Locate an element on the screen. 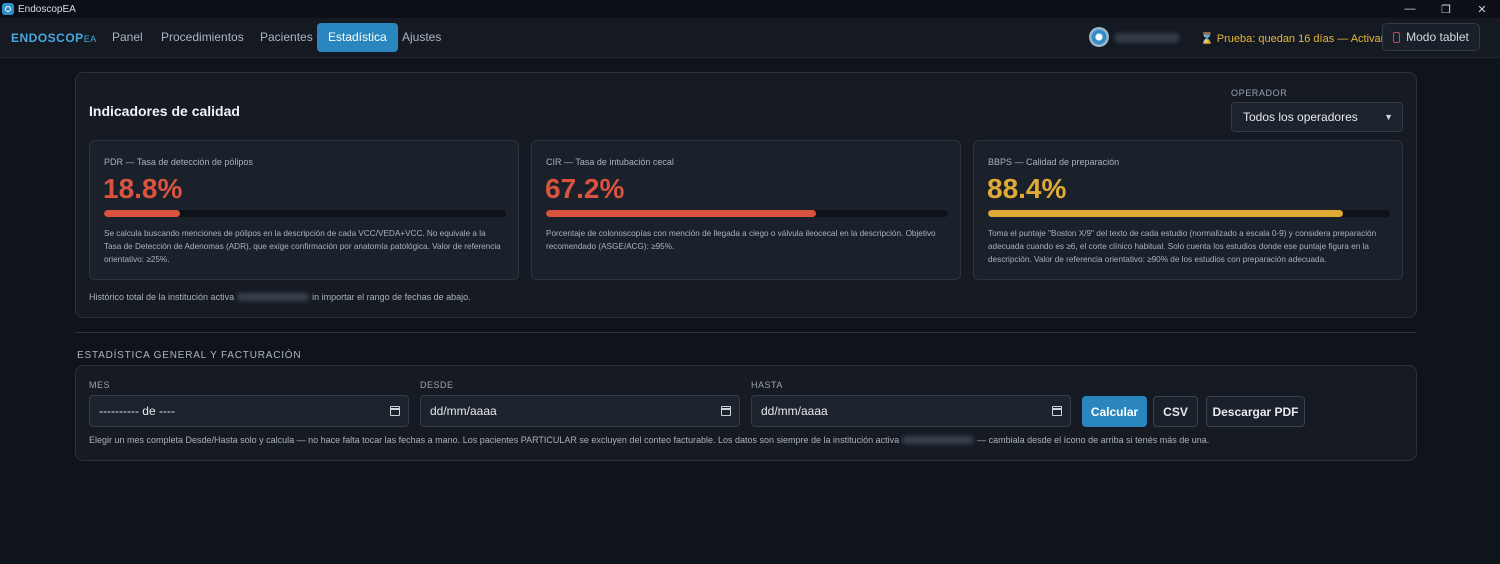 This screenshot has width=1500, height=564. hasta-label: HASTA is located at coordinates (767, 385).